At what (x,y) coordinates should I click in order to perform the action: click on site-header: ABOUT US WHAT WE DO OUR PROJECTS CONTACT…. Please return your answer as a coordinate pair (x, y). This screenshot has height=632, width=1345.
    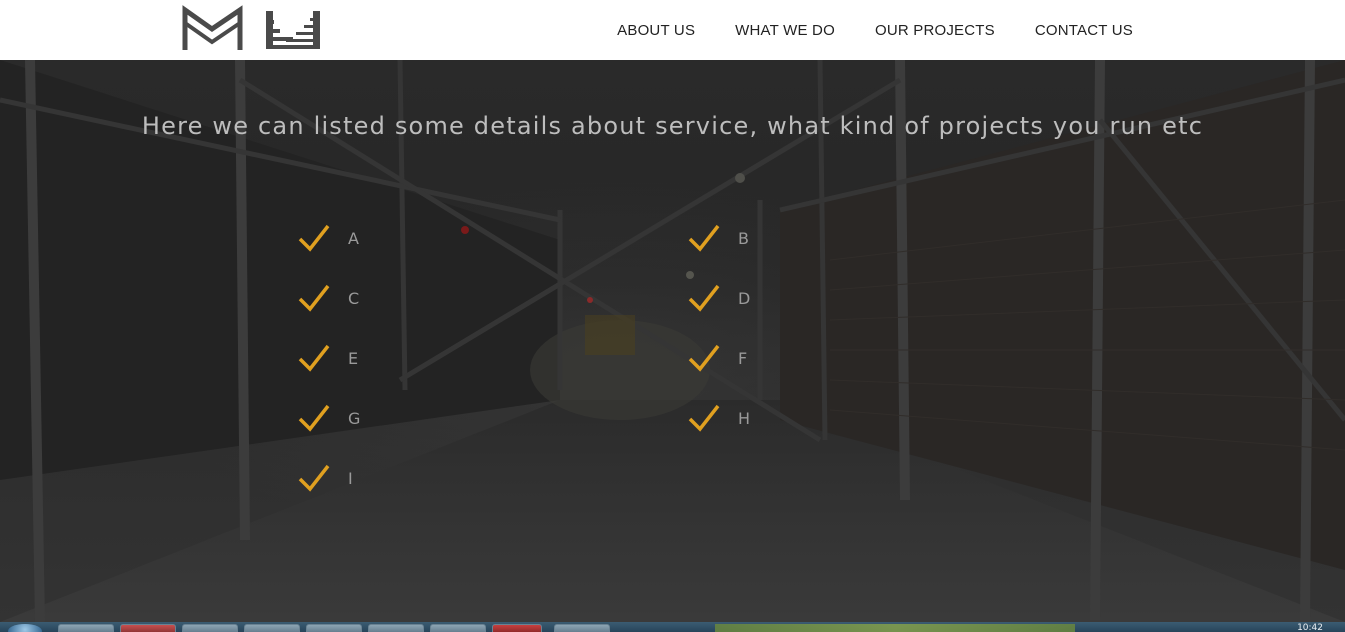
    Looking at the image, I should click on (672, 30).